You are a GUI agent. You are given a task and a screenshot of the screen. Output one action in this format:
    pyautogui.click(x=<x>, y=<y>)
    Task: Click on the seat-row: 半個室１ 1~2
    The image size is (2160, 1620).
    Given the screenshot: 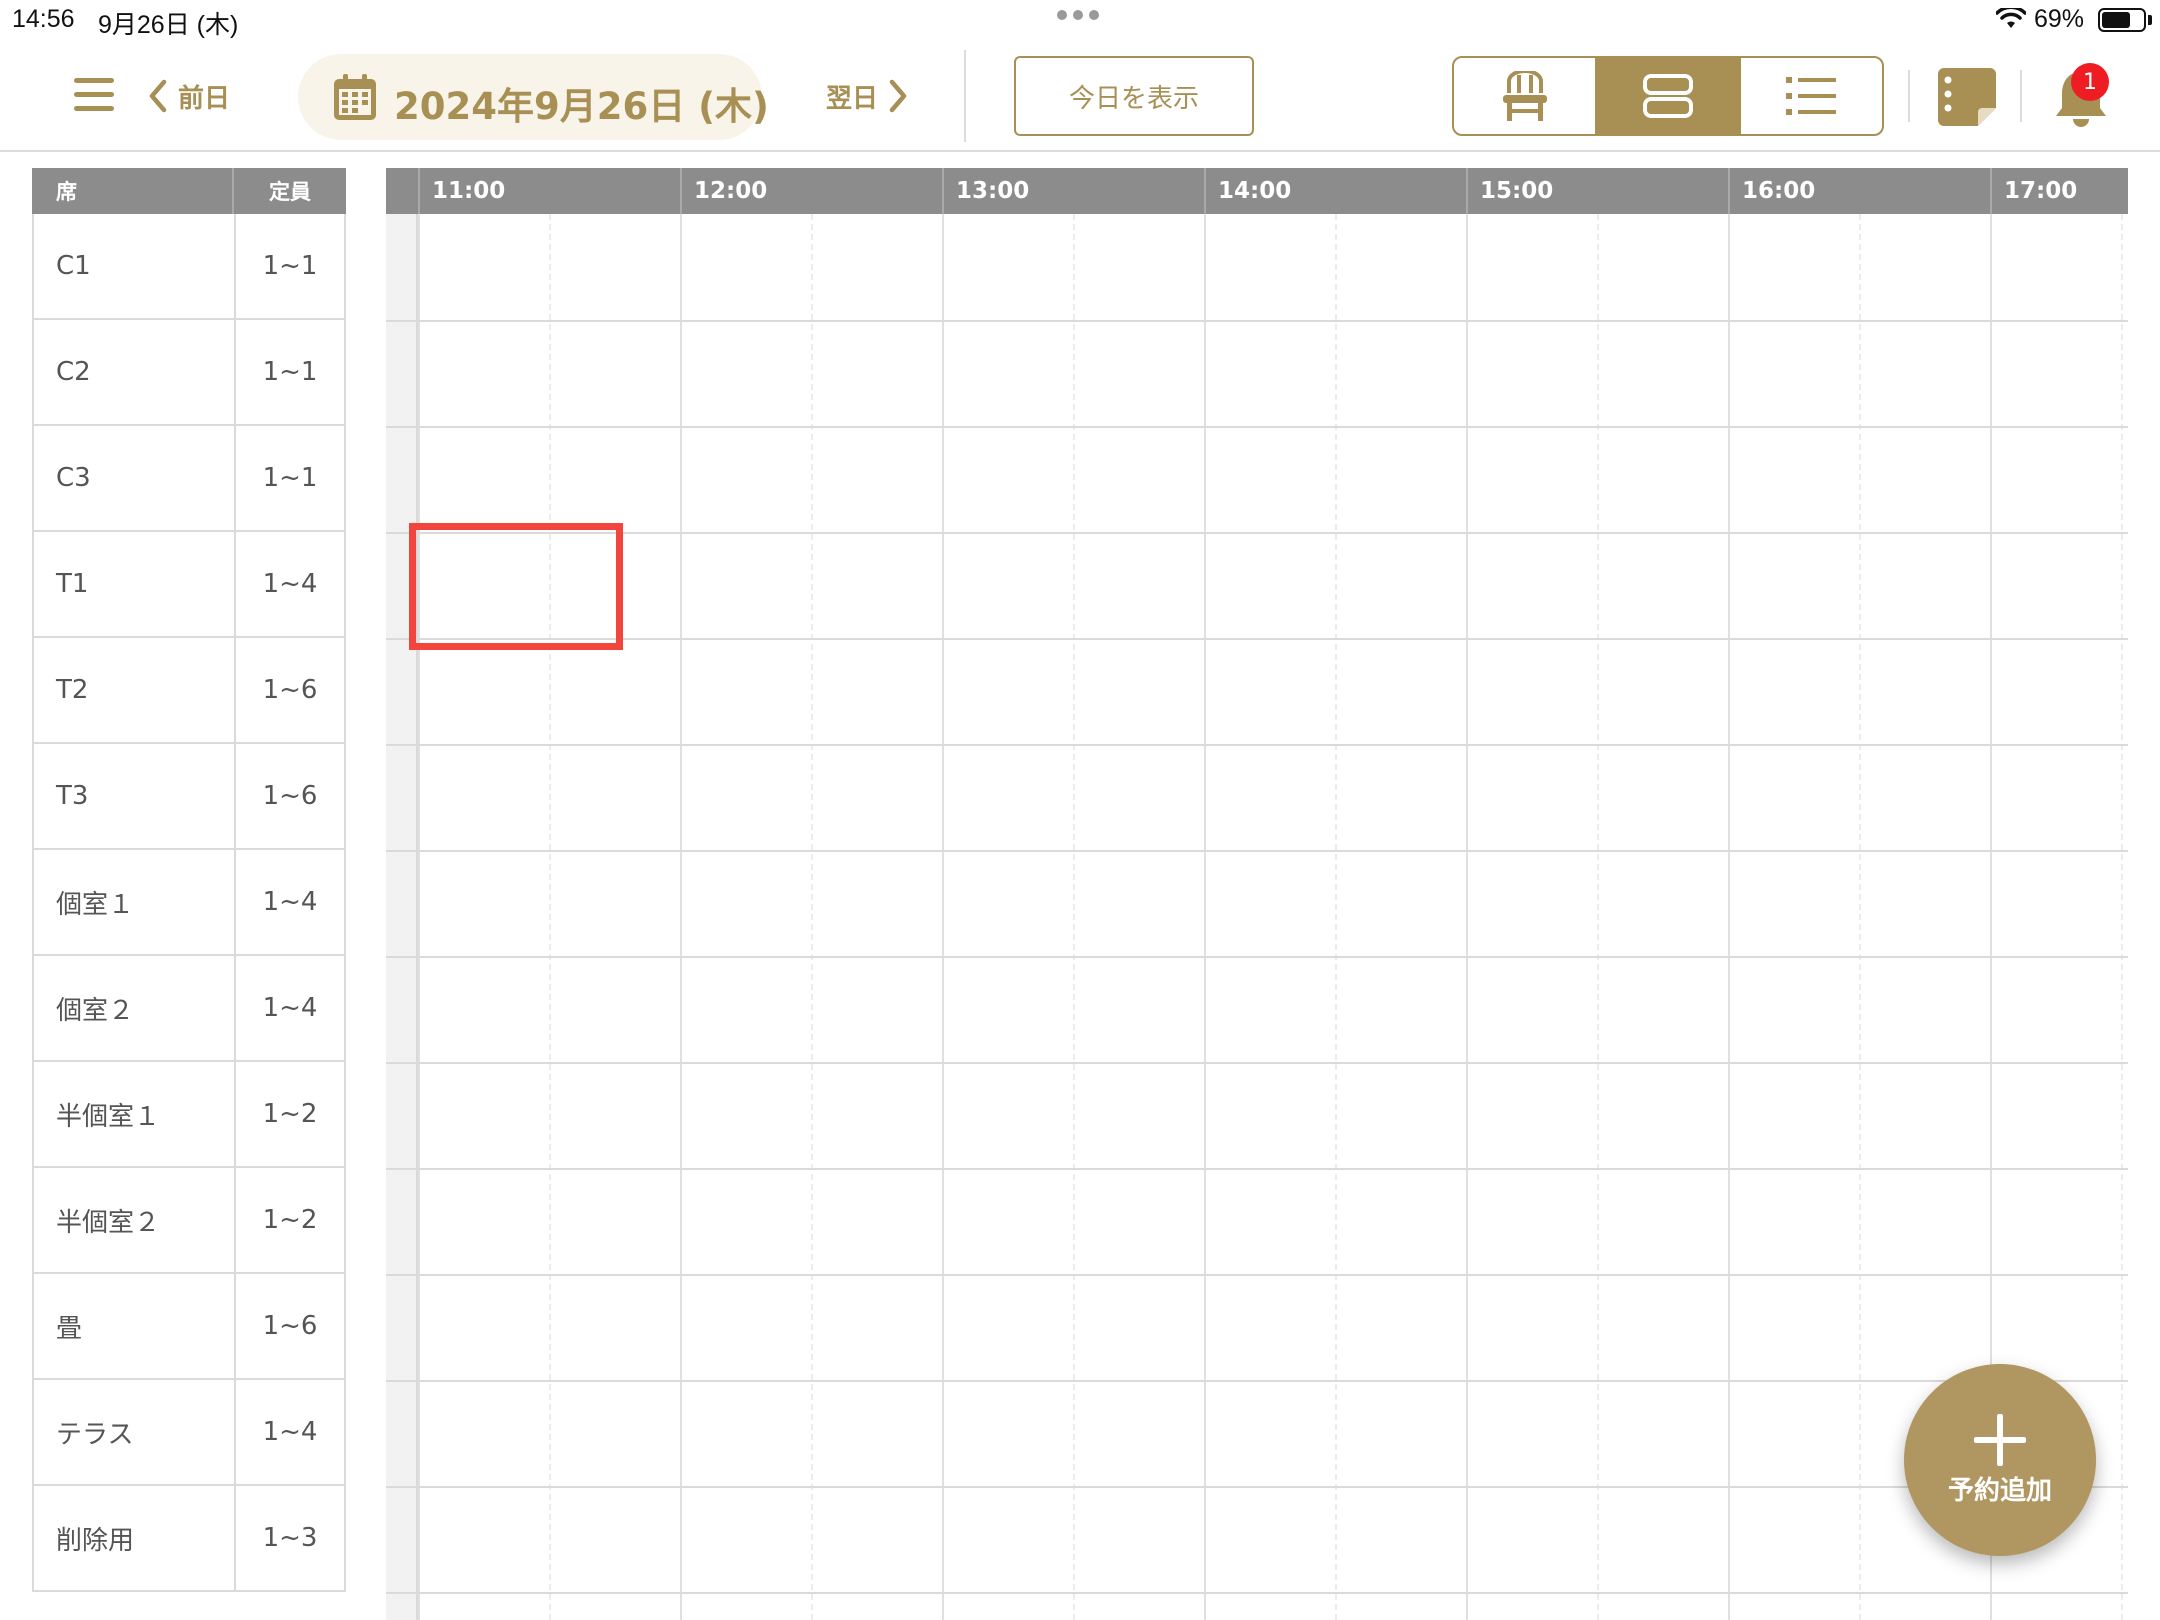 What is the action you would take?
    pyautogui.click(x=189, y=1115)
    